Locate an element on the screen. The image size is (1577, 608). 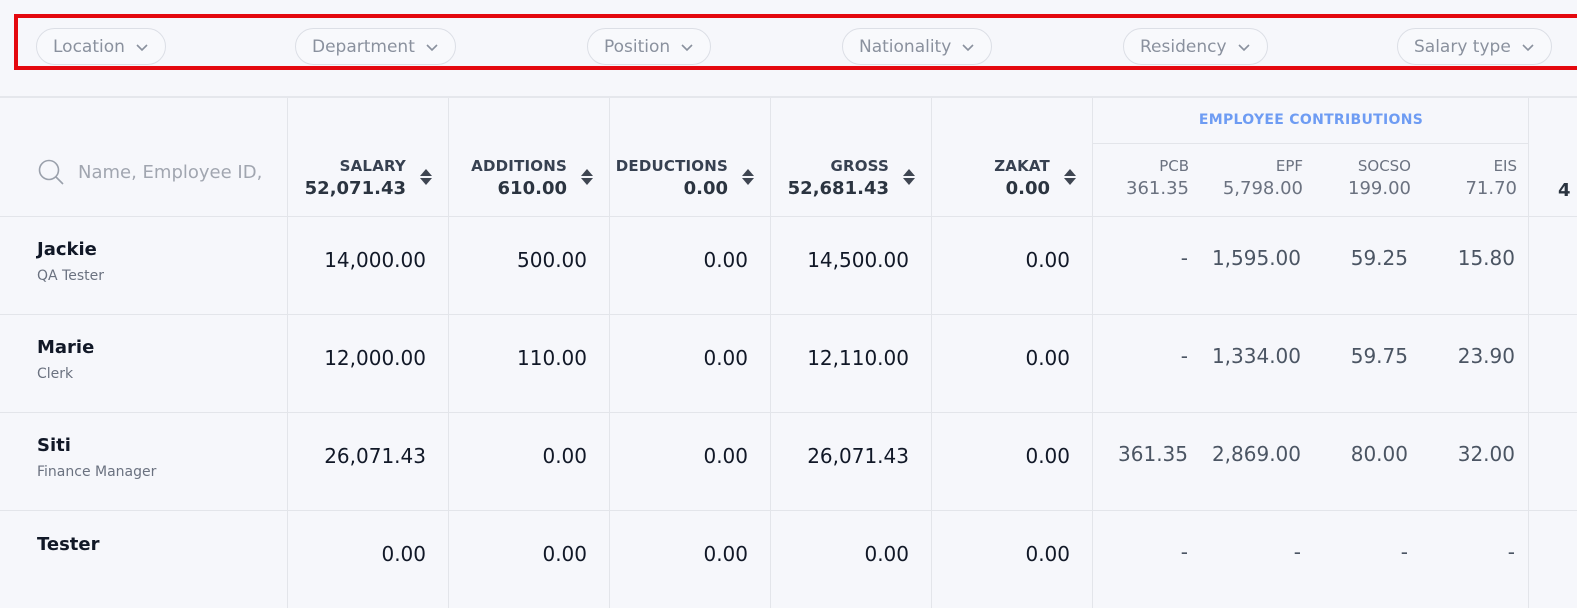
employee-name: Jackie is located at coordinates (67, 249).